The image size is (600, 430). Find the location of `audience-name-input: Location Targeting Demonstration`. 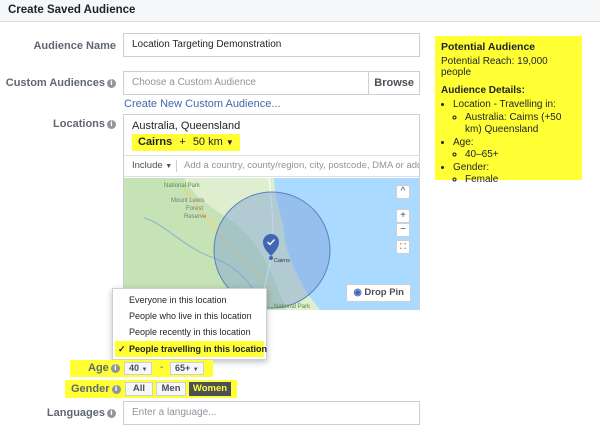

audience-name-input: Location Targeting Demonstration is located at coordinates (271, 45).